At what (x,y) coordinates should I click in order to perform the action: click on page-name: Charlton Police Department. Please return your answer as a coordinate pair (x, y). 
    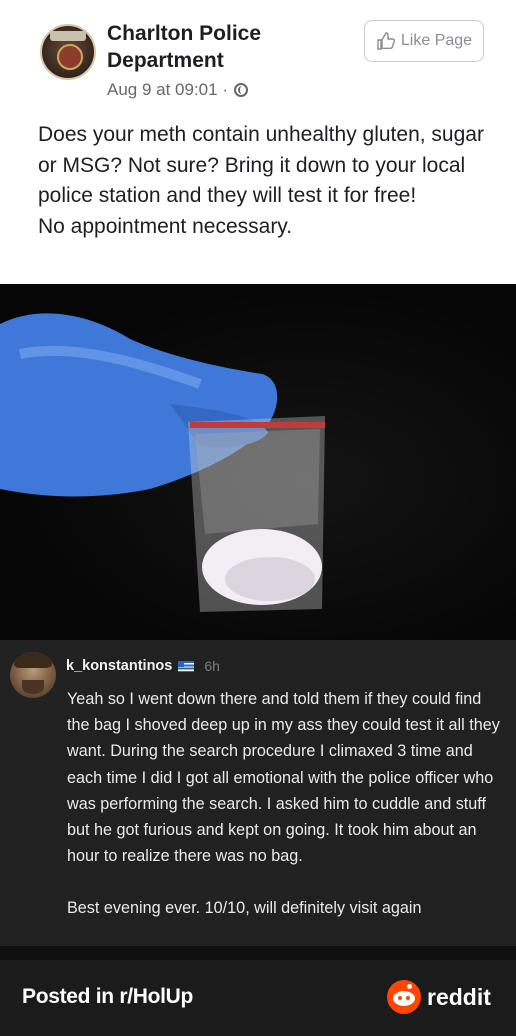
    Looking at the image, I should click on (232, 47).